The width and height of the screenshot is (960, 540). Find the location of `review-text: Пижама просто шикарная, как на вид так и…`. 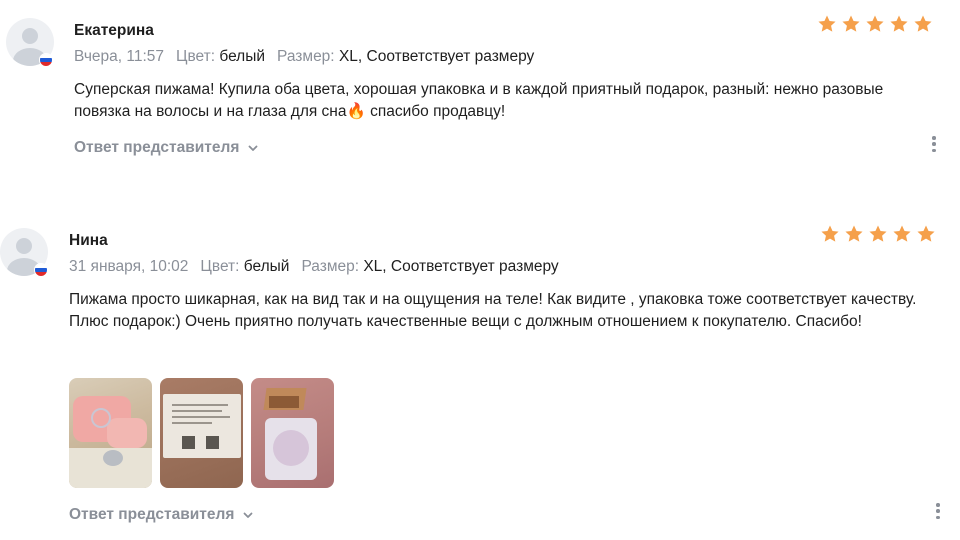

review-text: Пижама просто шикарная, как на вид так и… is located at coordinates (493, 310).